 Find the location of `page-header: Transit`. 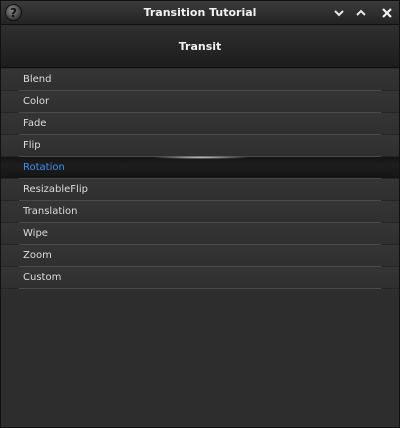

page-header: Transit is located at coordinates (200, 46).